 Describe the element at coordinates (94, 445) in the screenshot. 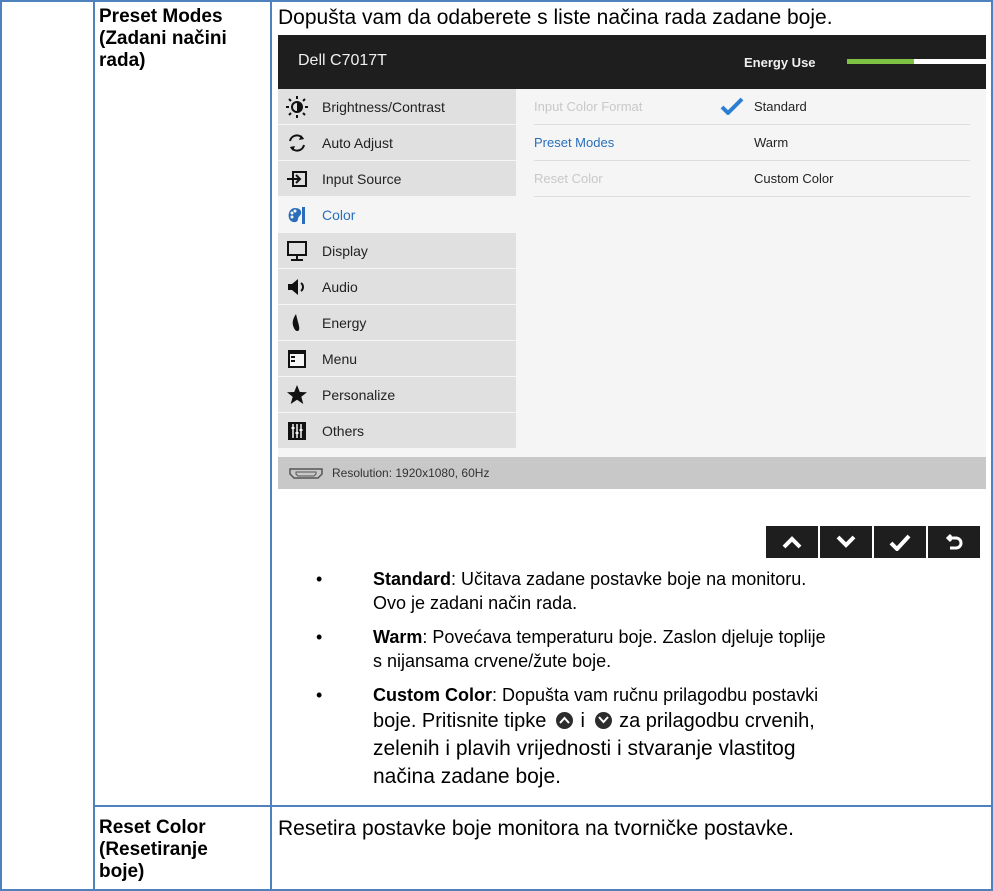

I see `table-border-col1` at that location.